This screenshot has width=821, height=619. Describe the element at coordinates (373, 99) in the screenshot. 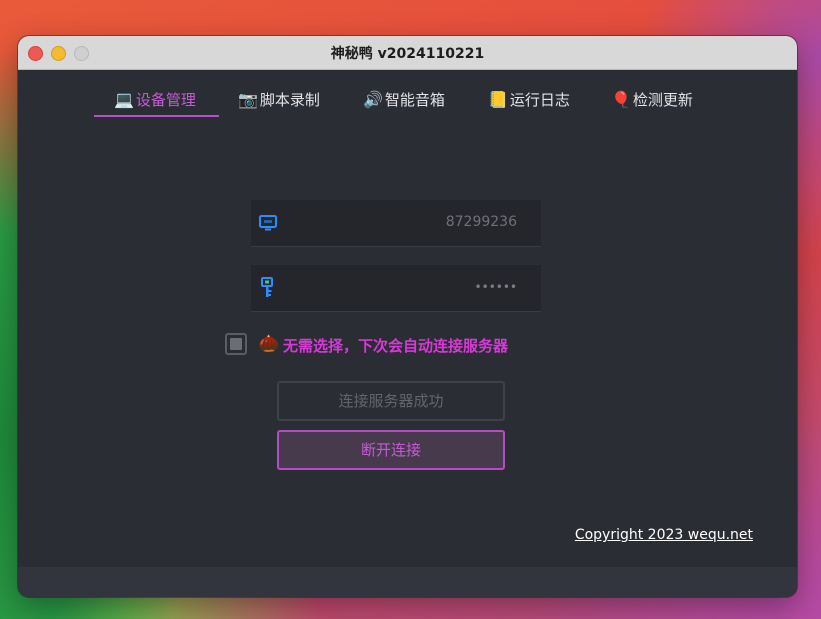

I see `speaker-icon: 🔊` at that location.